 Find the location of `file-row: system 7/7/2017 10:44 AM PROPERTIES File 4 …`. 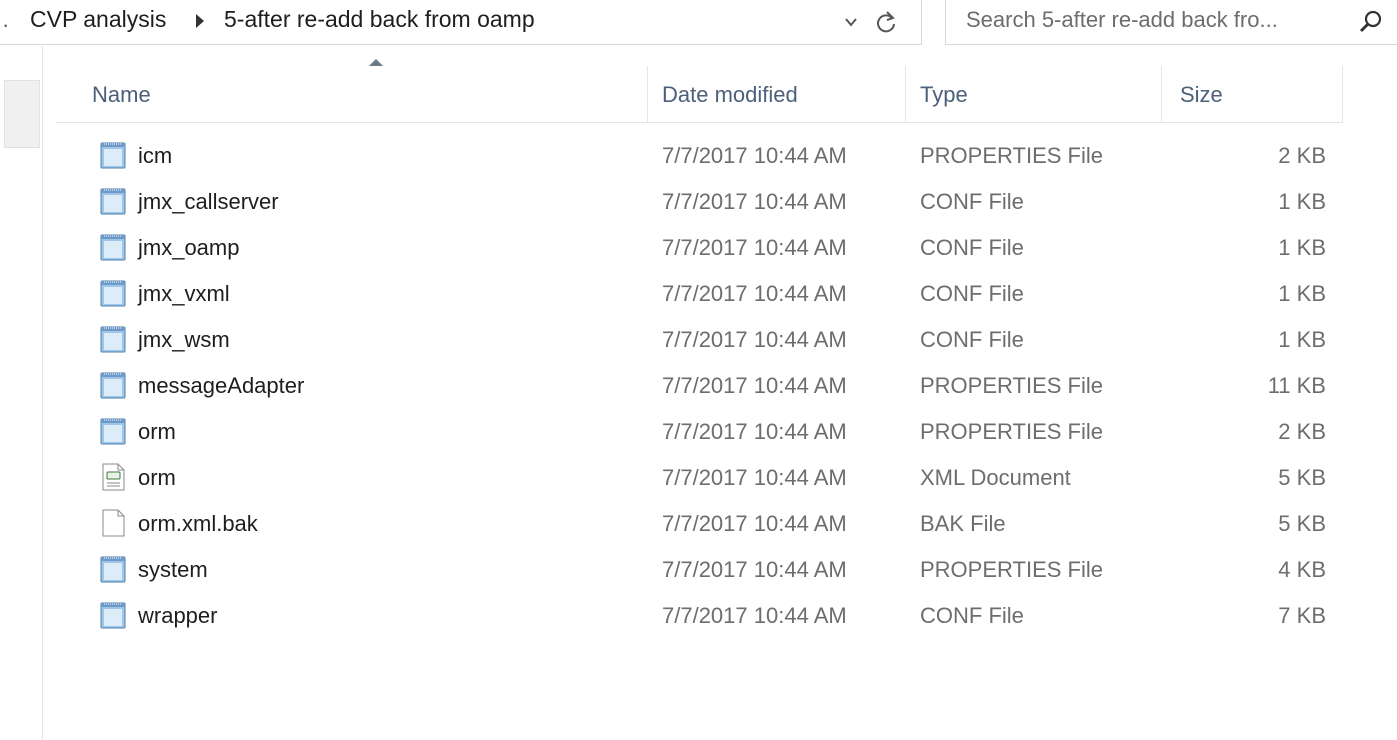

file-row: system 7/7/2017 10:44 AM PROPERTIES File 4 … is located at coordinates (699, 571).